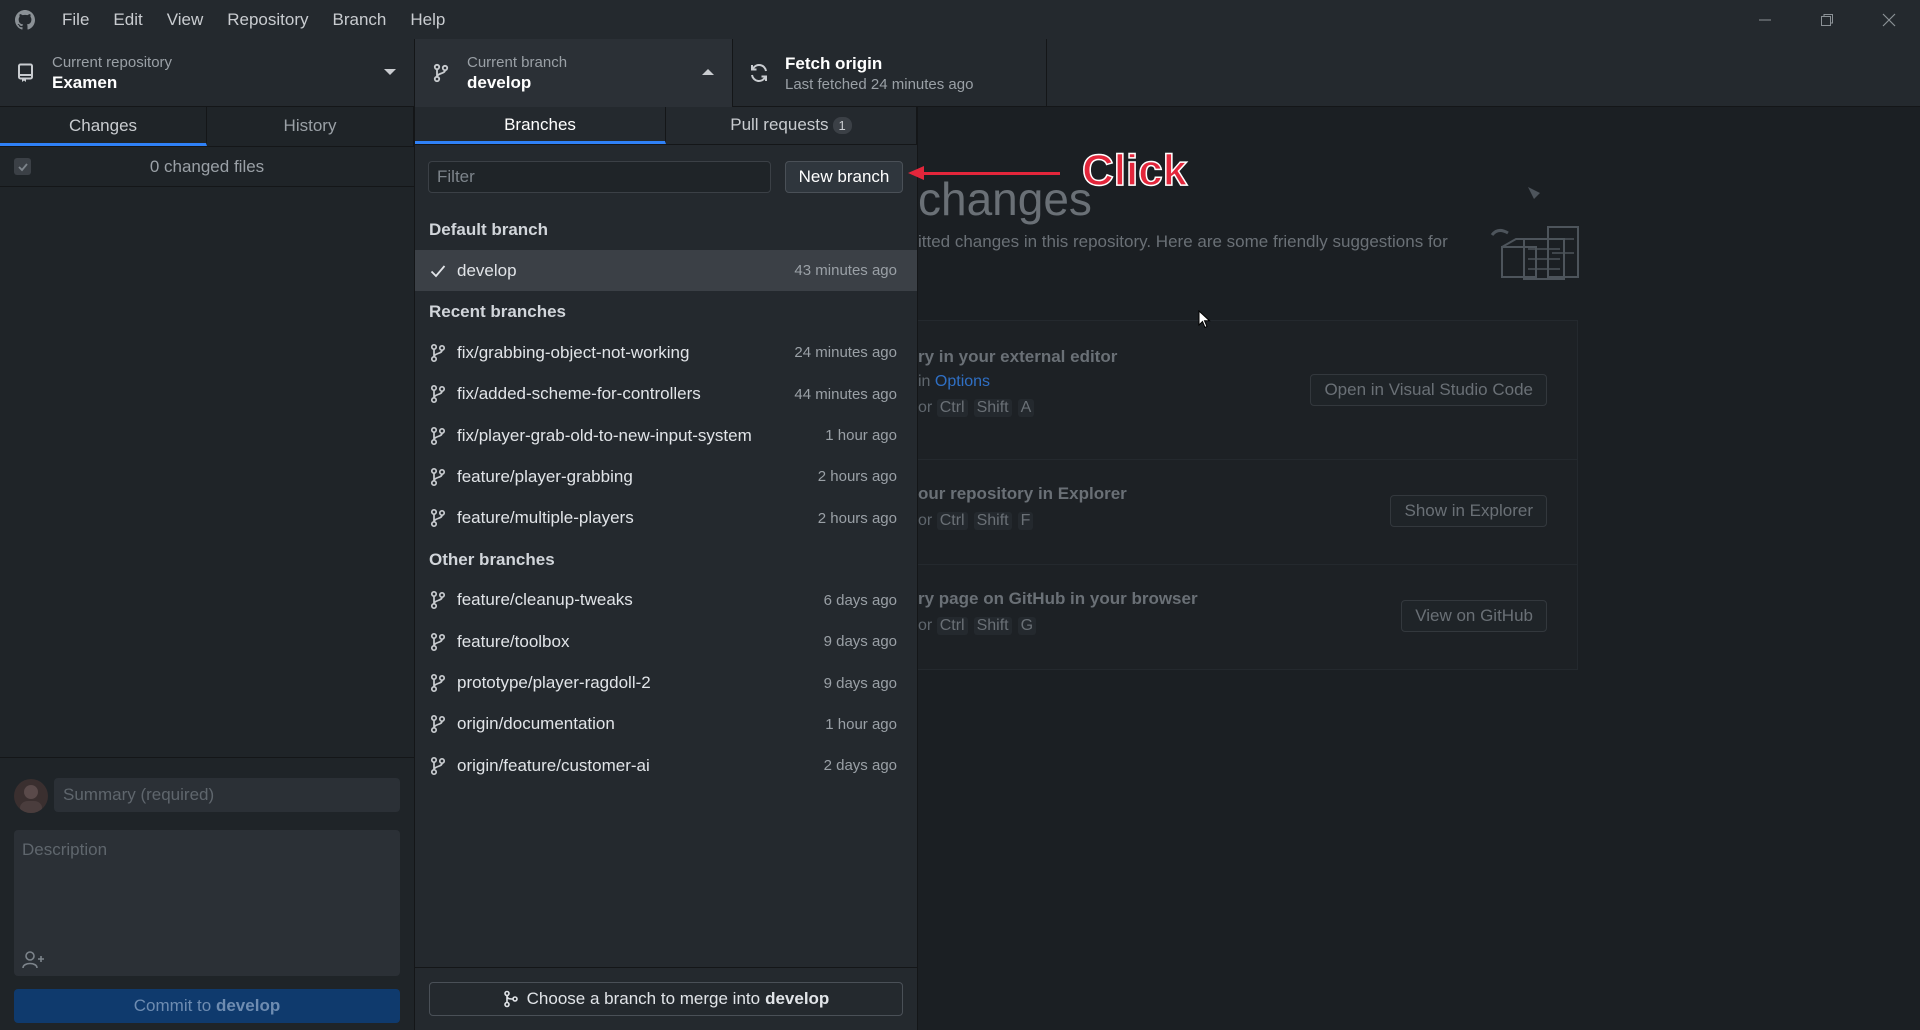 The height and width of the screenshot is (1030, 1920). I want to click on divider, so click(666, 967).